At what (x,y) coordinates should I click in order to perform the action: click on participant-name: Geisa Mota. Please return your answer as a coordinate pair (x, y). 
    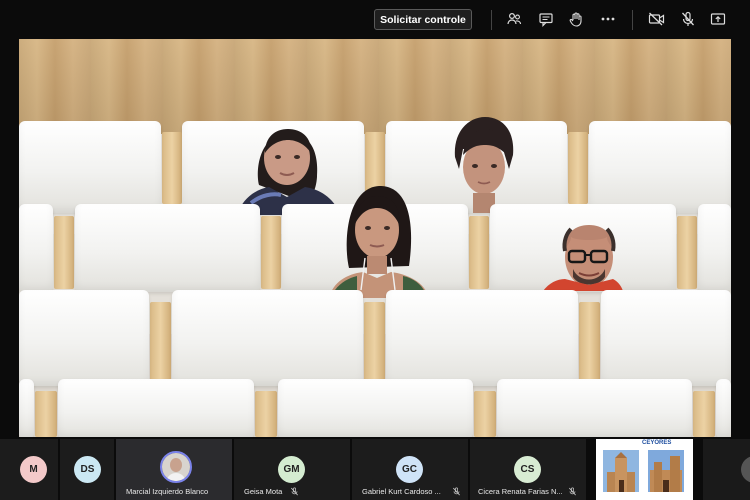
    Looking at the image, I should click on (263, 491).